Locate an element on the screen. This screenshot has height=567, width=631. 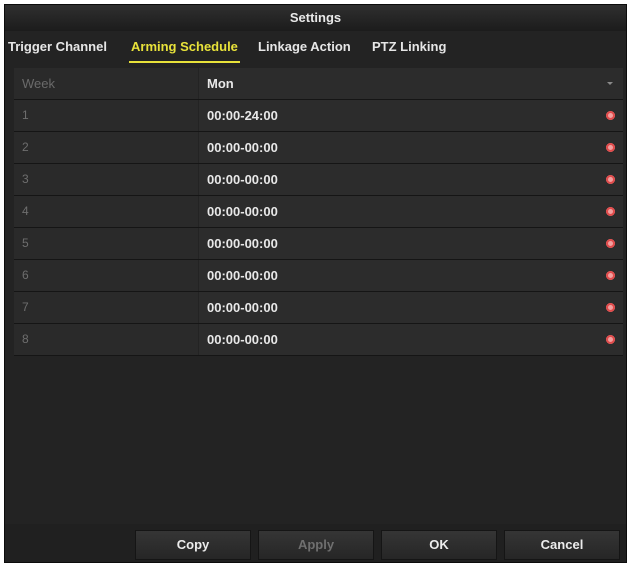
week-label: Week is located at coordinates (106, 83).